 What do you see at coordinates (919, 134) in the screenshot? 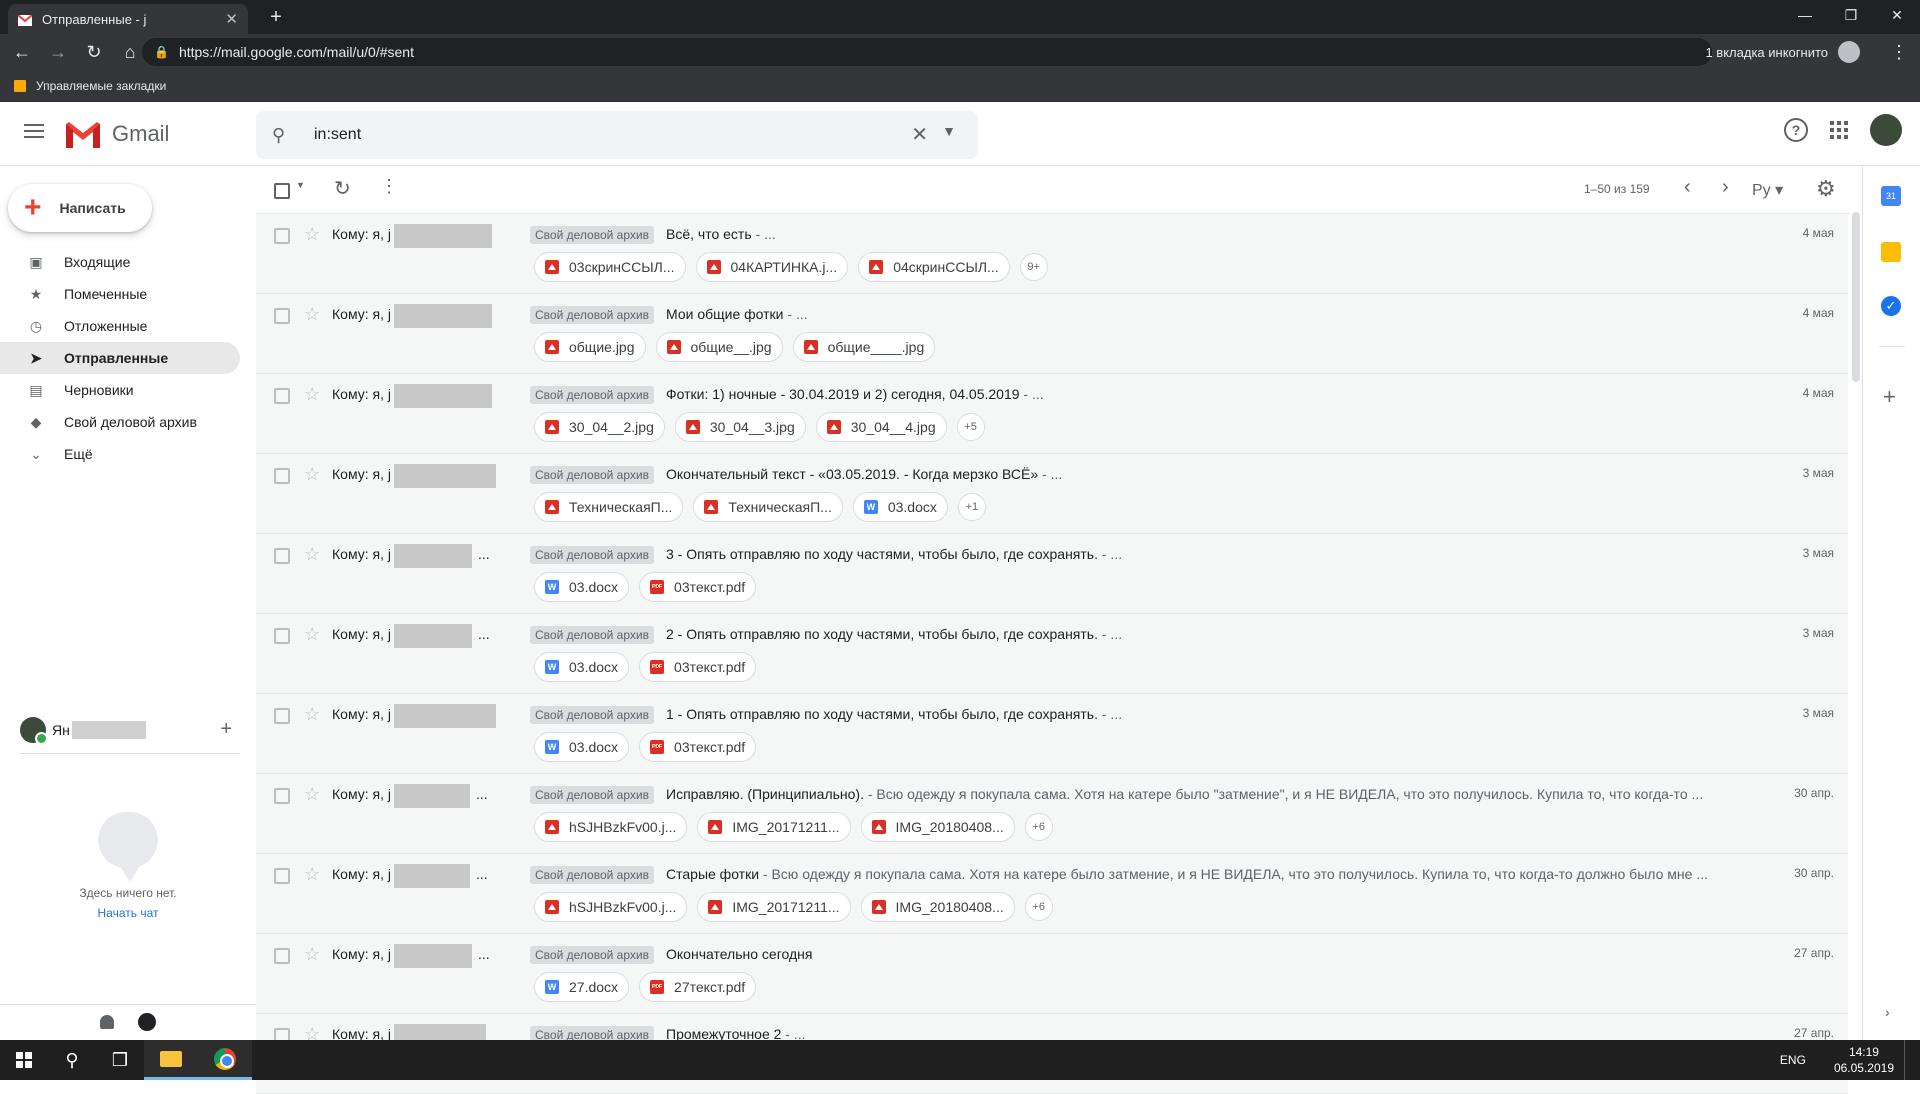
I see `clear-search-icon: ✕` at bounding box center [919, 134].